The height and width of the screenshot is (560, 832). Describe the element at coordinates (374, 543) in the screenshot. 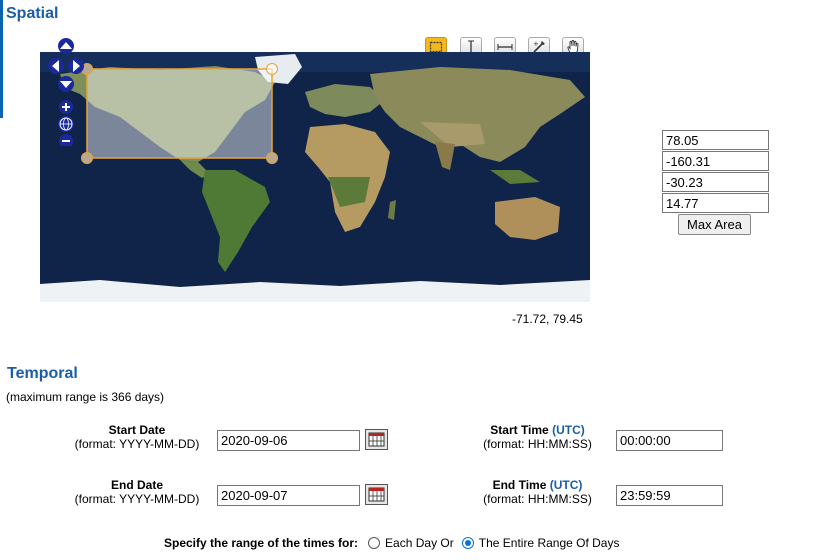

I see `each-day-radio` at that location.